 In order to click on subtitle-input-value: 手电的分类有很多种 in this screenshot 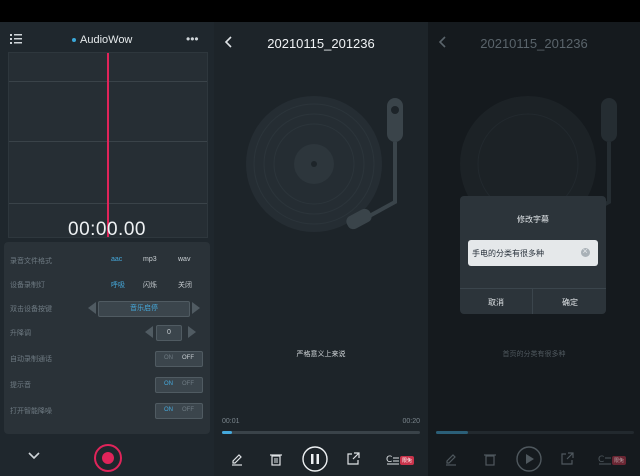, I will do `click(508, 253)`.